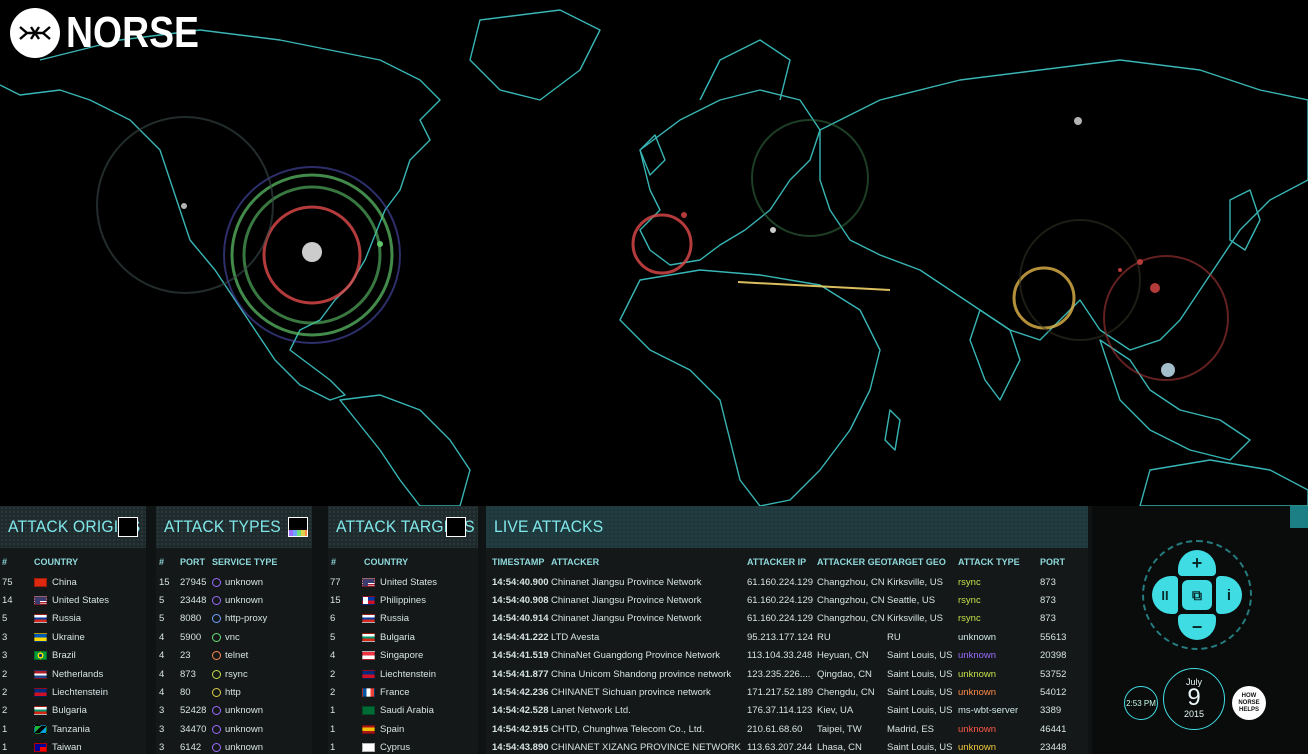  Describe the element at coordinates (635, 656) in the screenshot. I see `row-attacker: ChinaNet Guangdong Province Network` at that location.